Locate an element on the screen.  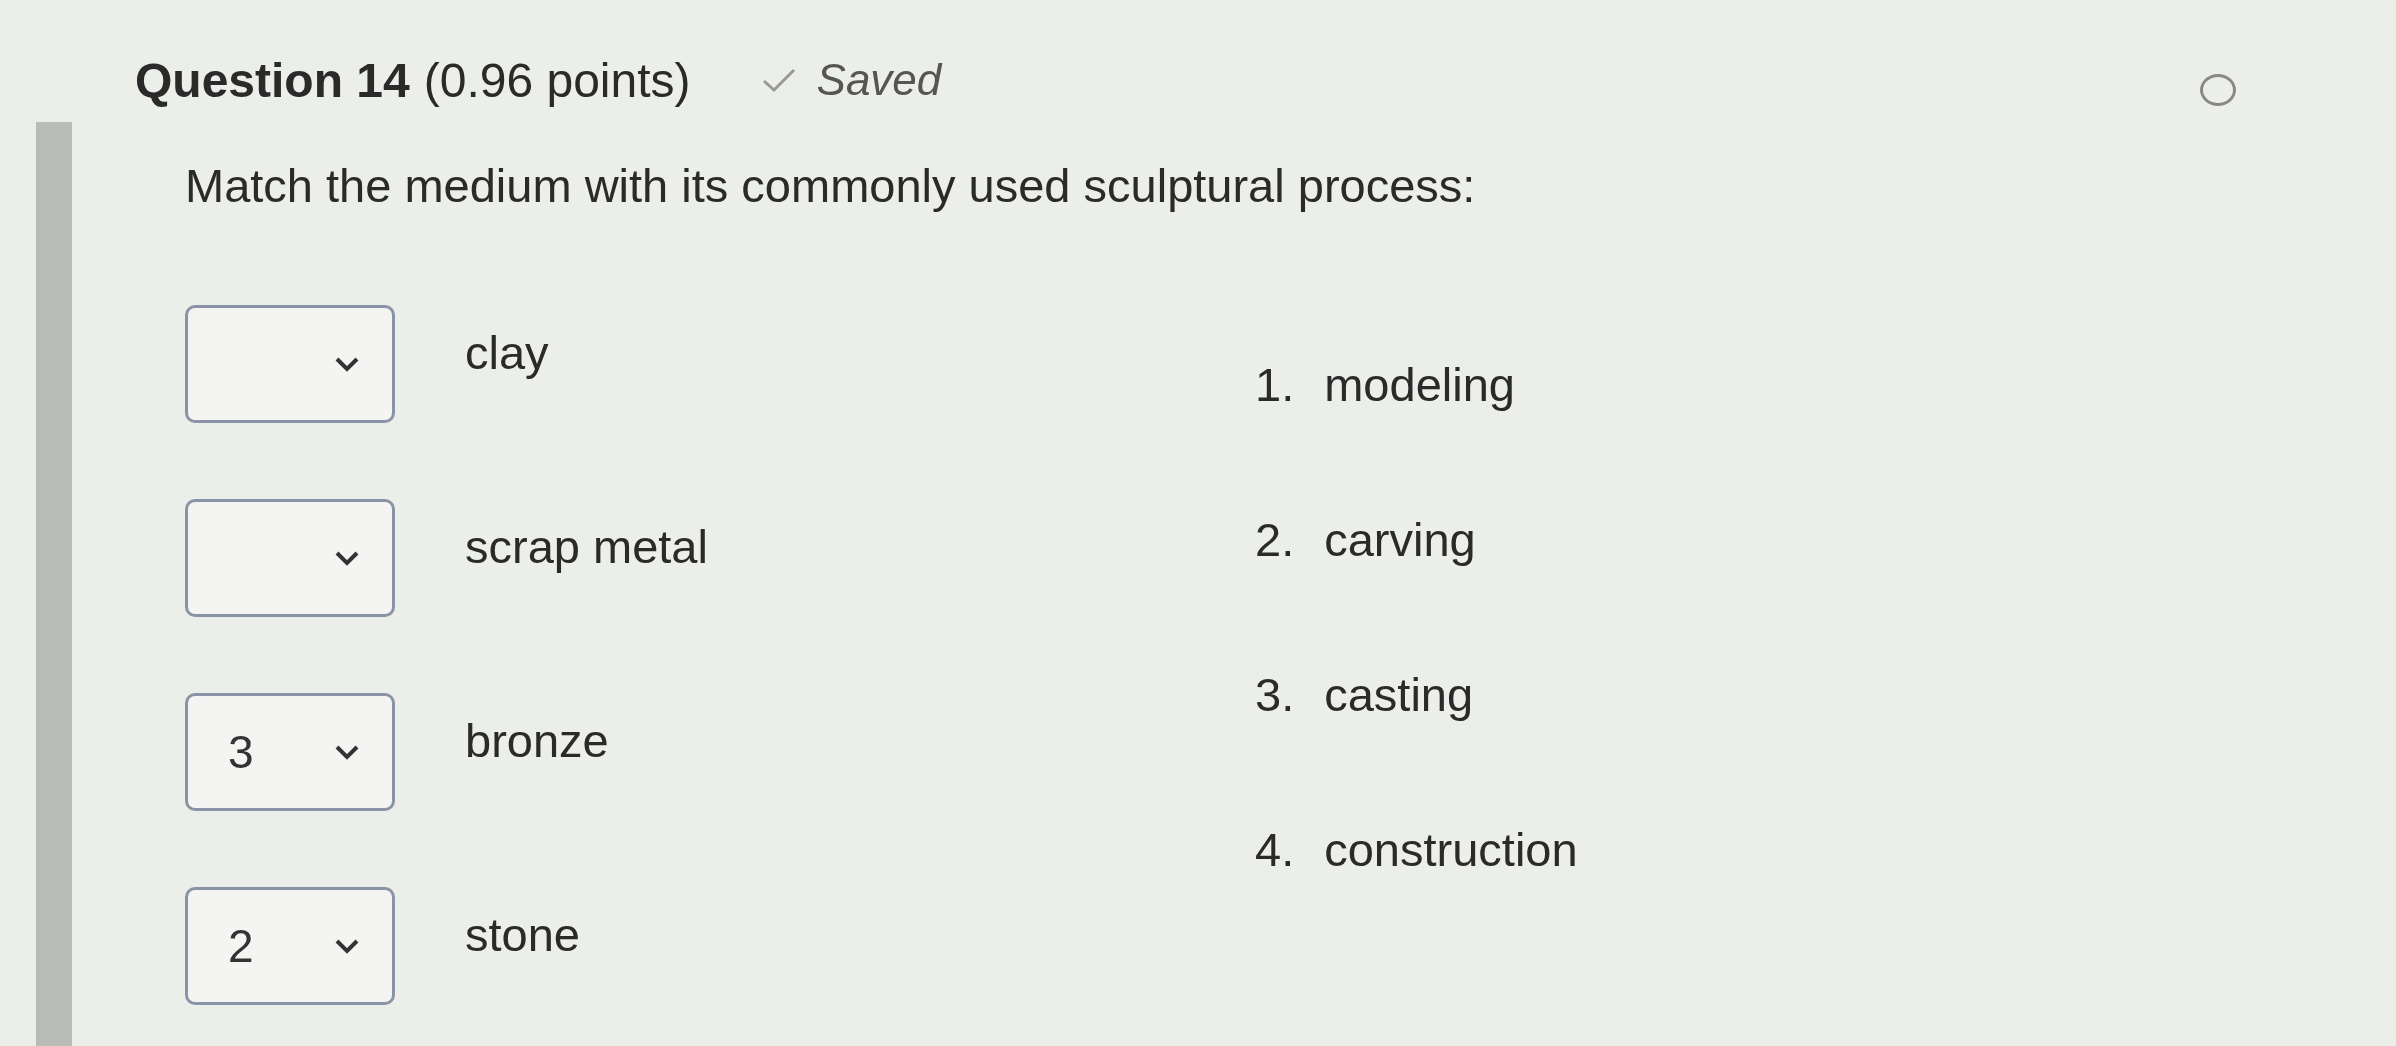
answer-dropdown: 3 is located at coordinates (290, 752).